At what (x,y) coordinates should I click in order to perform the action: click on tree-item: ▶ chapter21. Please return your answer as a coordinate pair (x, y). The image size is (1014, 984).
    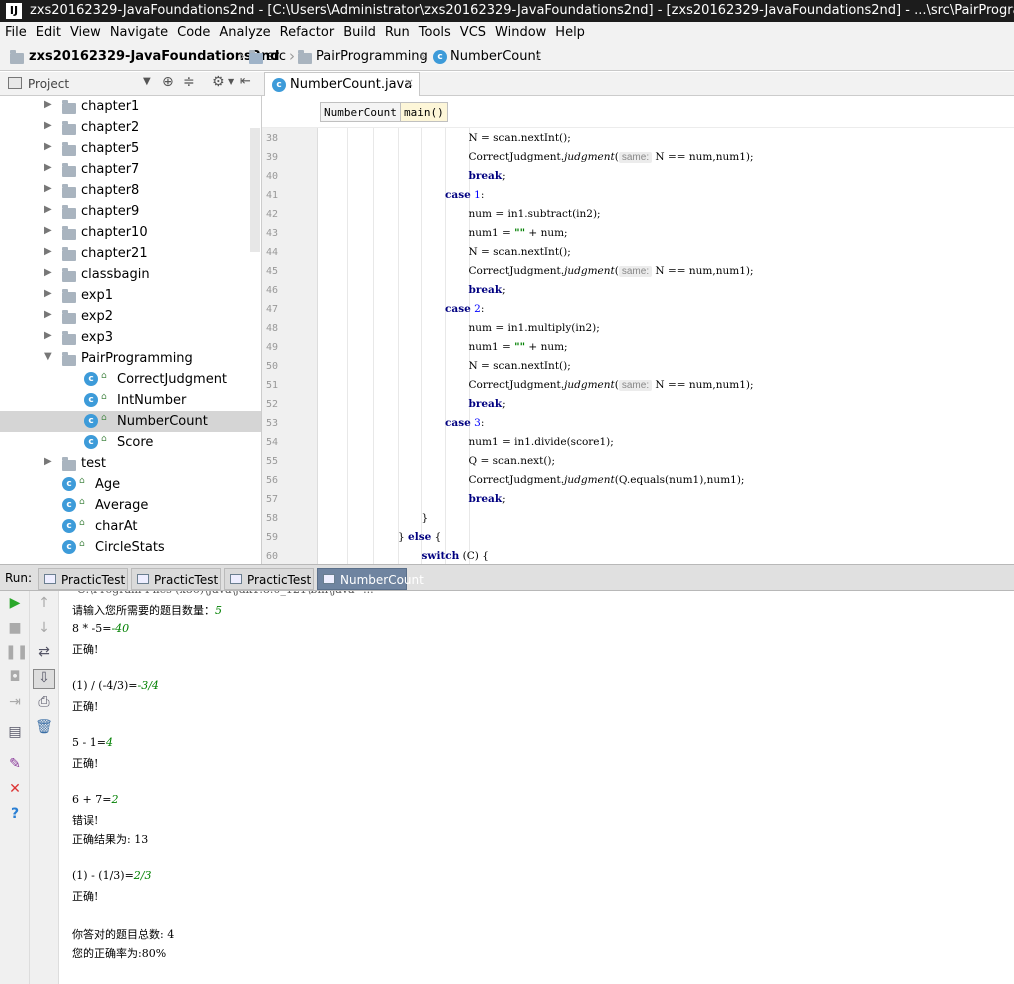
    Looking at the image, I should click on (130, 253).